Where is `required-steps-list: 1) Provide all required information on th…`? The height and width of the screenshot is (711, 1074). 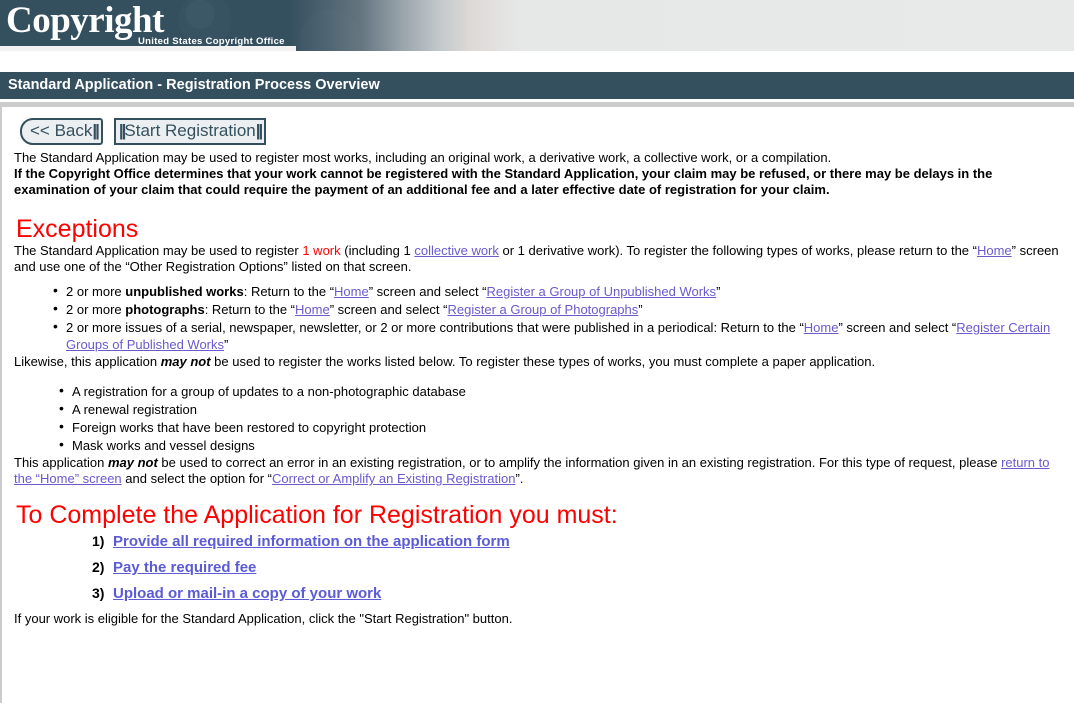 required-steps-list: 1) Provide all required information on th… is located at coordinates (539, 567).